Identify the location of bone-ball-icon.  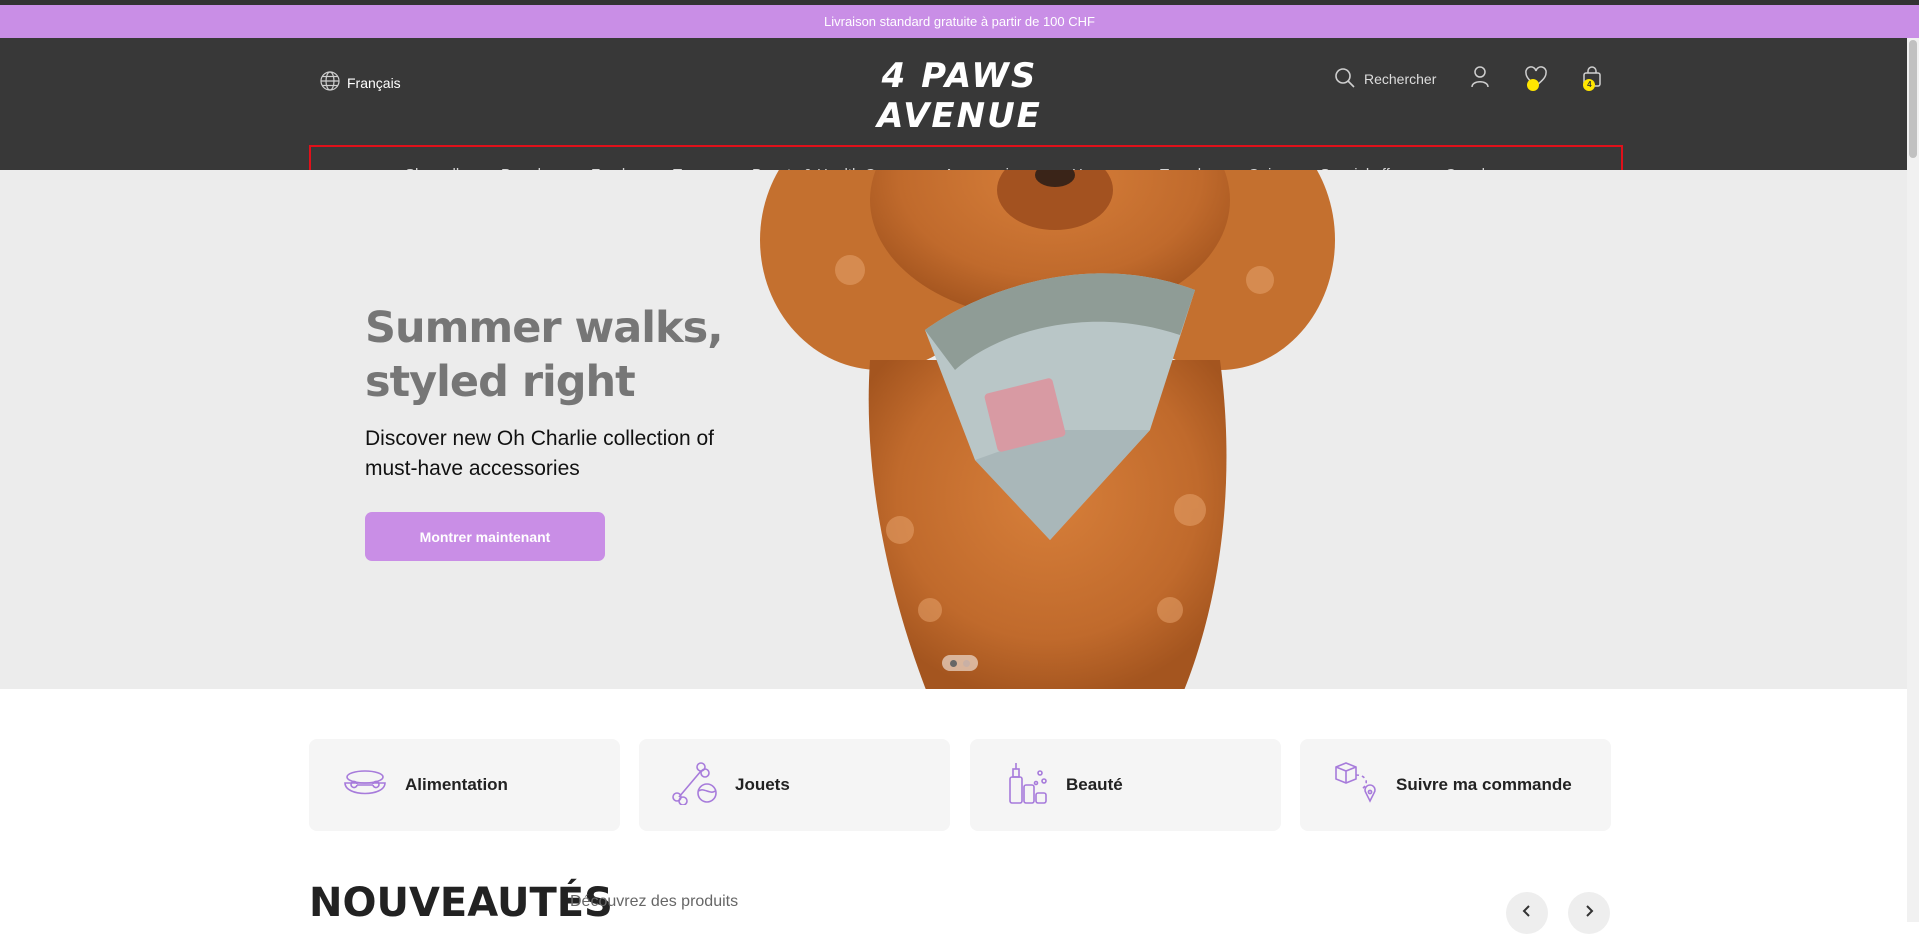
(695, 785).